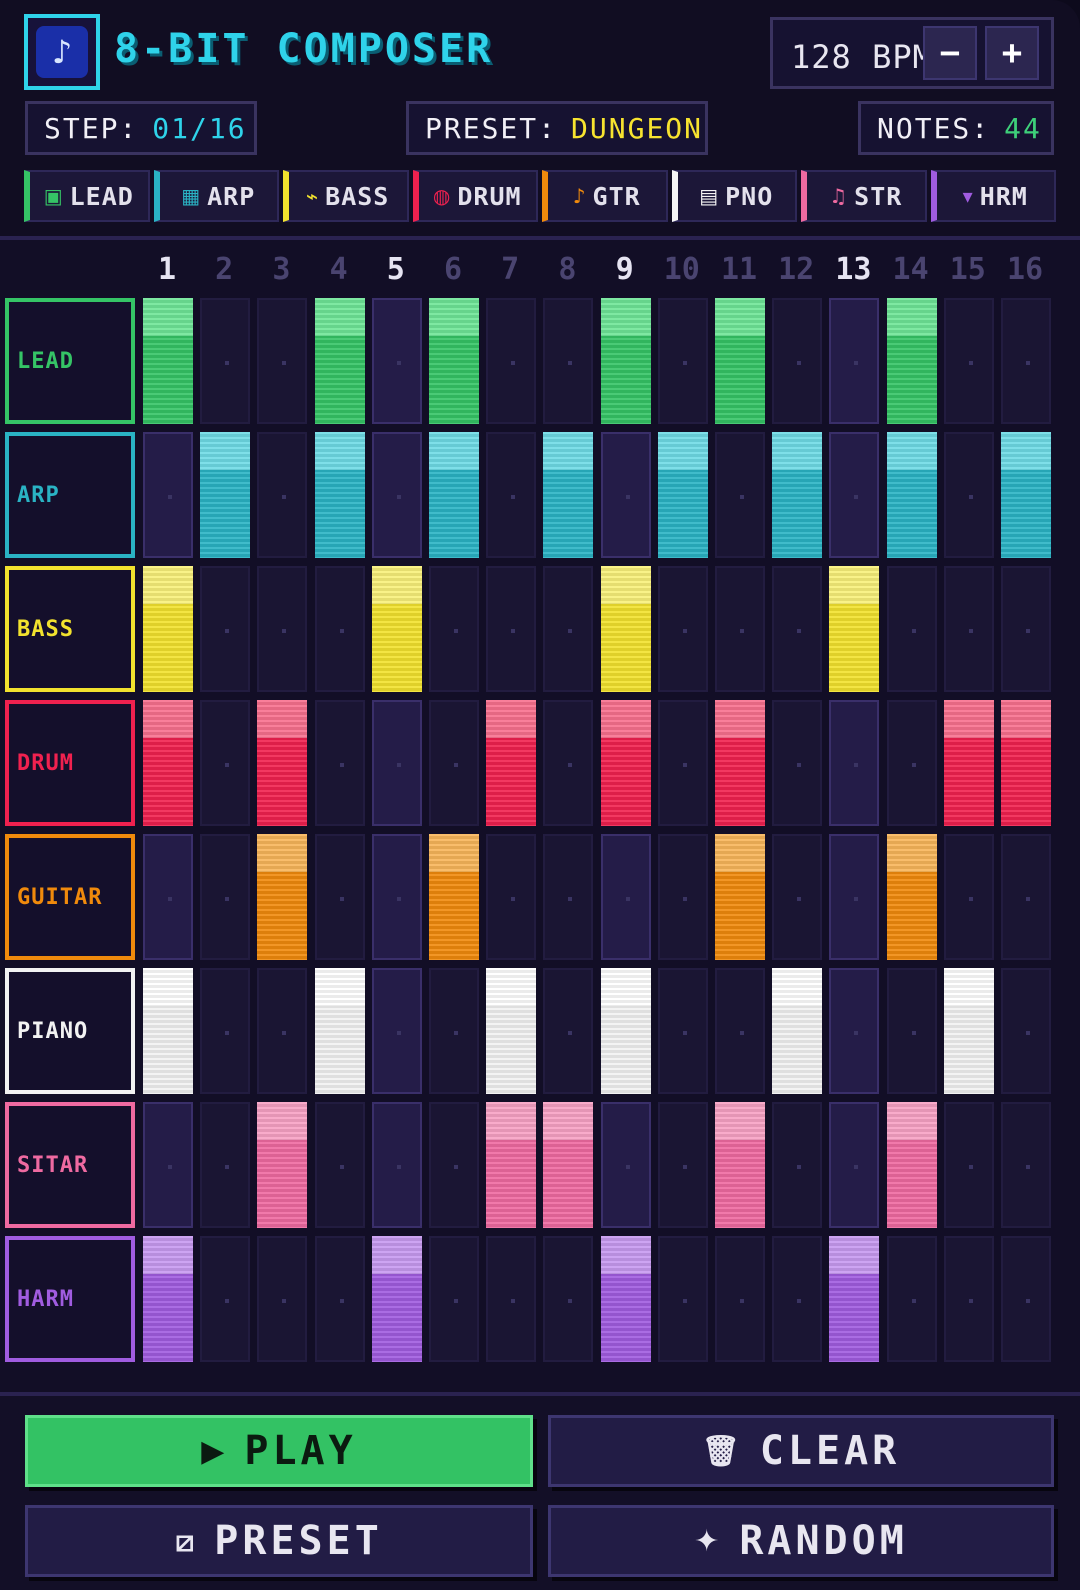 The height and width of the screenshot is (1590, 1080). Describe the element at coordinates (70, 897) in the screenshot. I see `track-label-guitar: GUITAR` at that location.